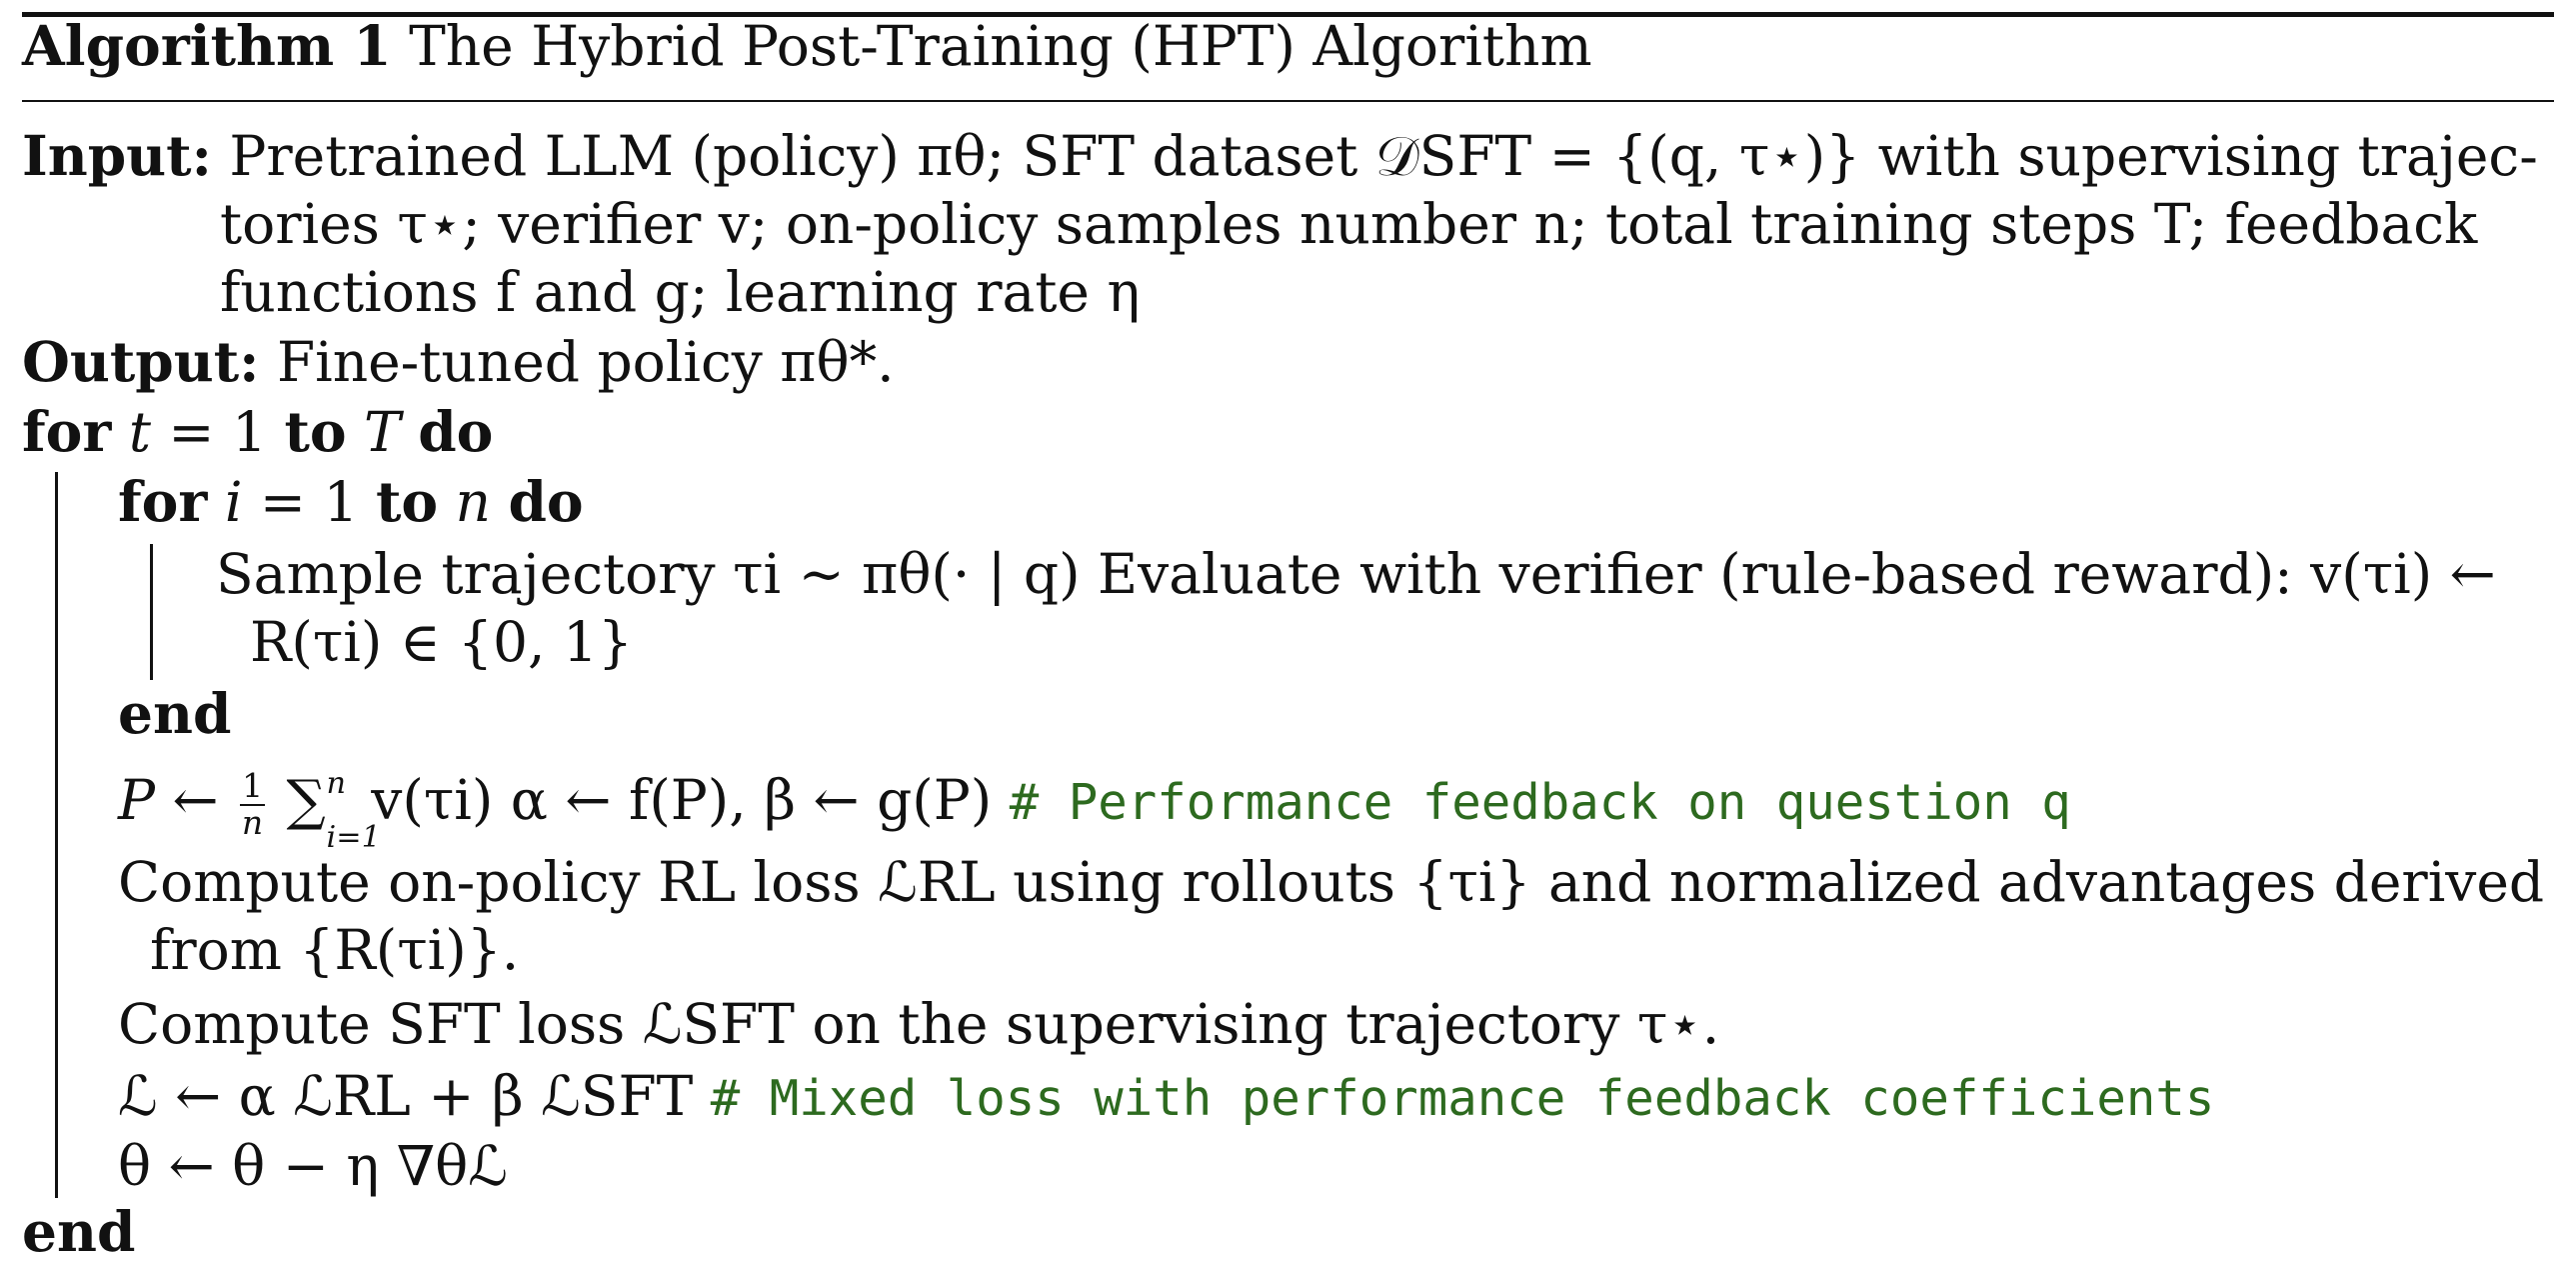 The width and height of the screenshot is (2576, 1264). I want to click on outer-loop-bar, so click(56, 835).